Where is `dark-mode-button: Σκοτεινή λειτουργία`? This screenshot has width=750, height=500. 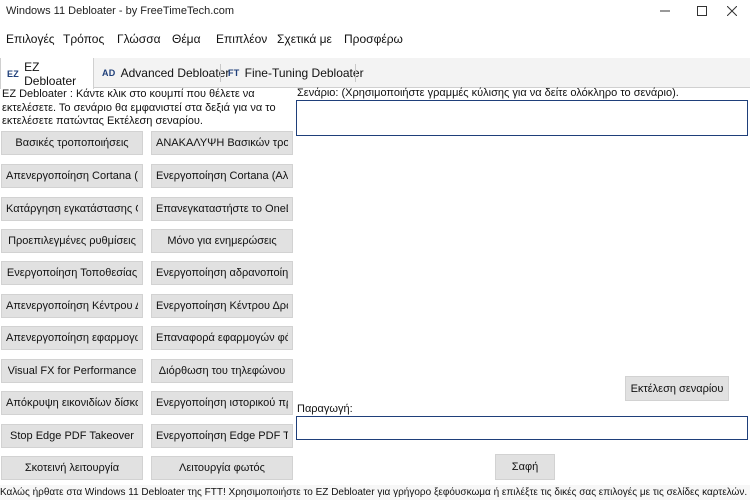
dark-mode-button: Σκοτεινή λειτουργία is located at coordinates (72, 468).